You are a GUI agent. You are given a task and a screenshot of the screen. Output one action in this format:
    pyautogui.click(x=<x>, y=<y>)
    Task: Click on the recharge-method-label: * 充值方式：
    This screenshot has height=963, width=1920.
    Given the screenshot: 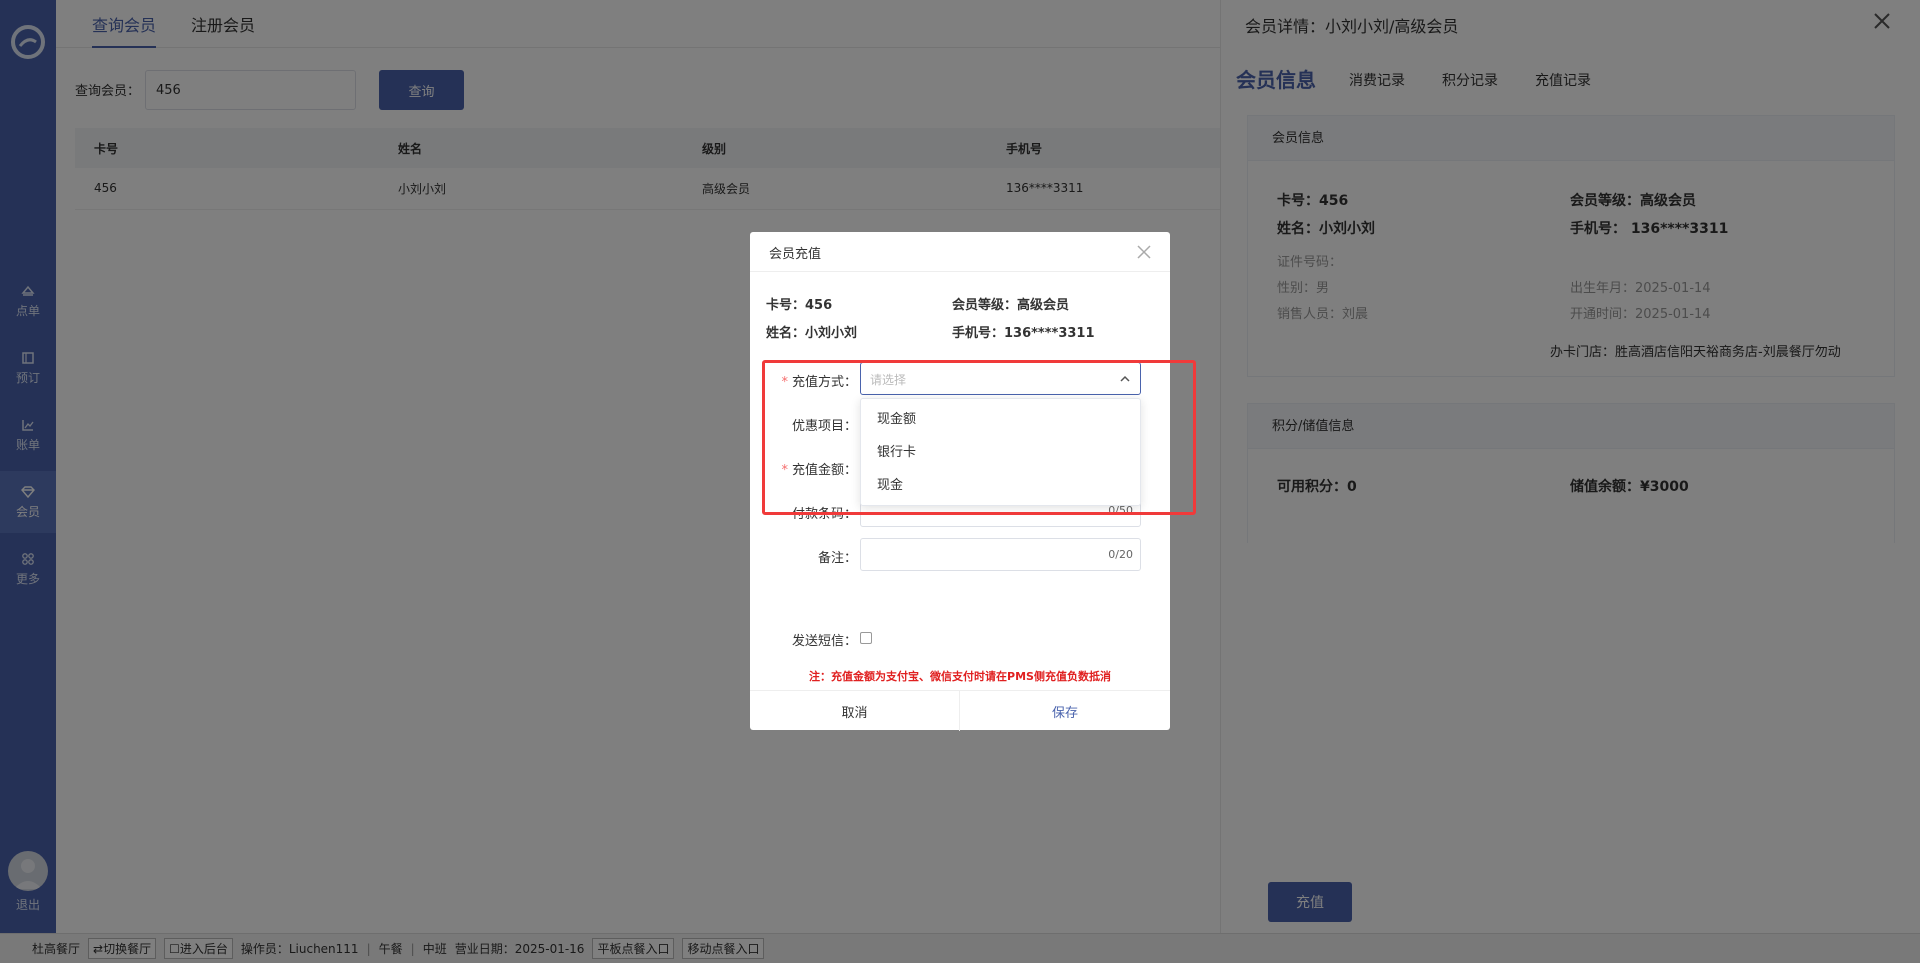 What is the action you would take?
    pyautogui.click(x=803, y=380)
    